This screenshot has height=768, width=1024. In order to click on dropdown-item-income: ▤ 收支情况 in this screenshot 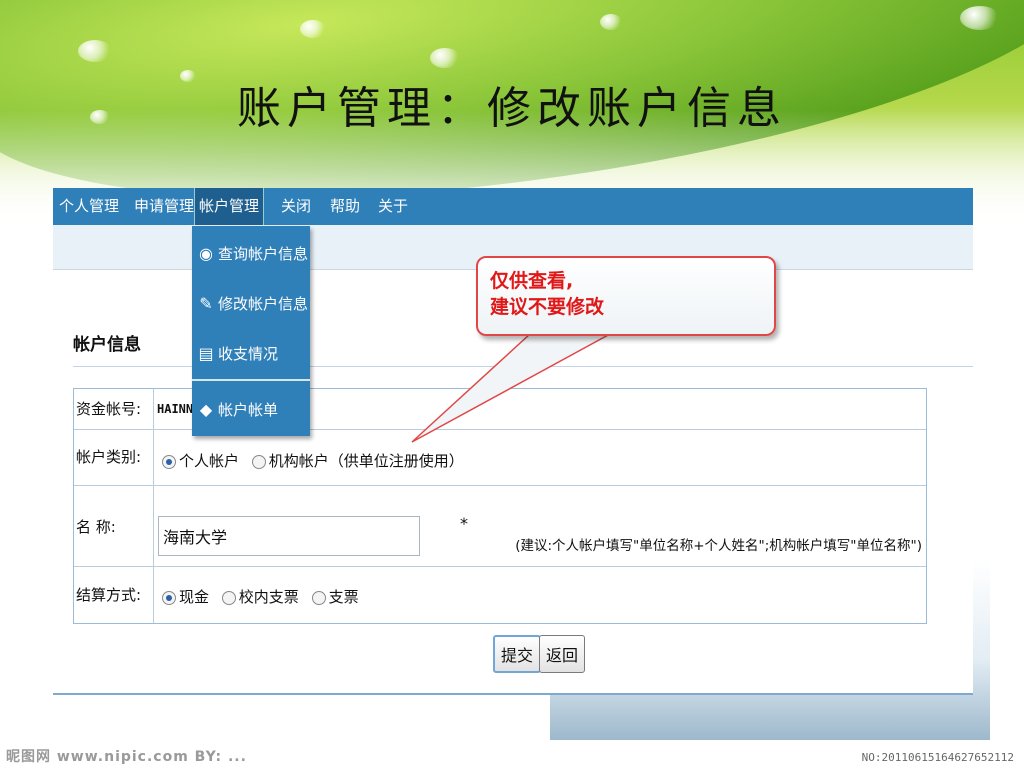, I will do `click(251, 354)`.